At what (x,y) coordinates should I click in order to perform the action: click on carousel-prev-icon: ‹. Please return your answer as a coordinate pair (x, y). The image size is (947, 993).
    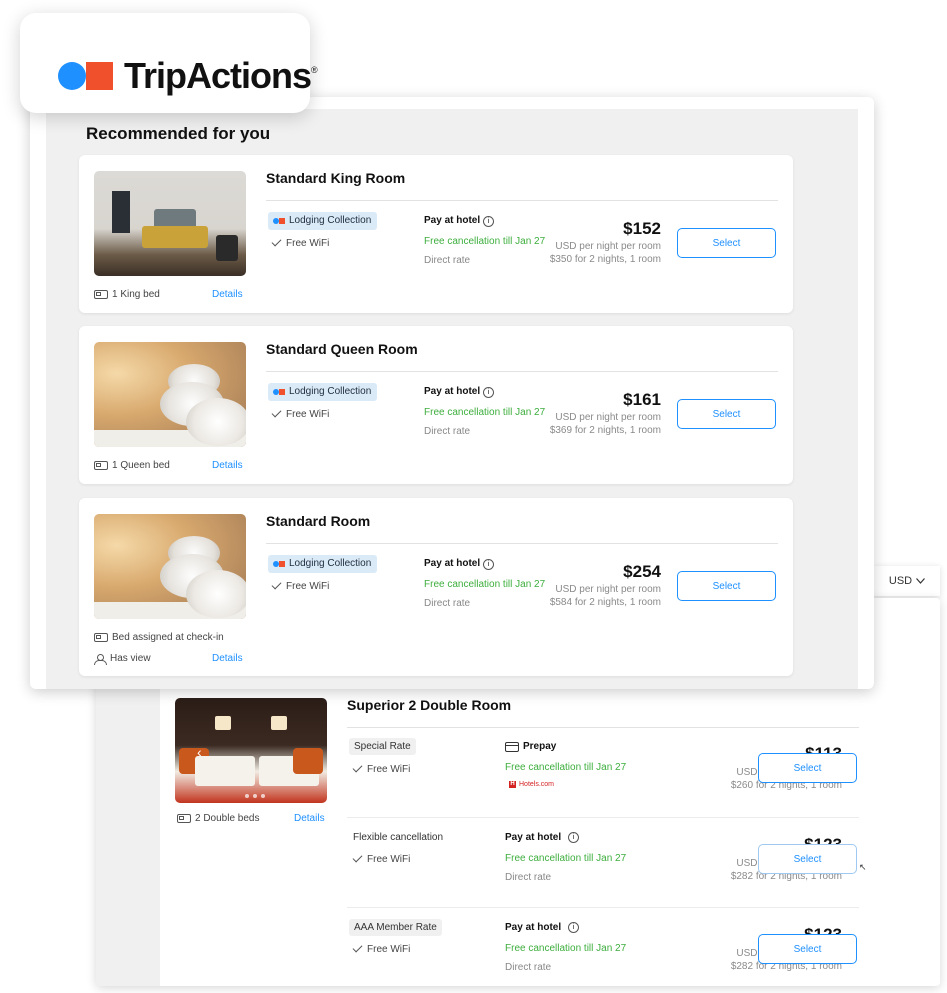
    Looking at the image, I should click on (199, 752).